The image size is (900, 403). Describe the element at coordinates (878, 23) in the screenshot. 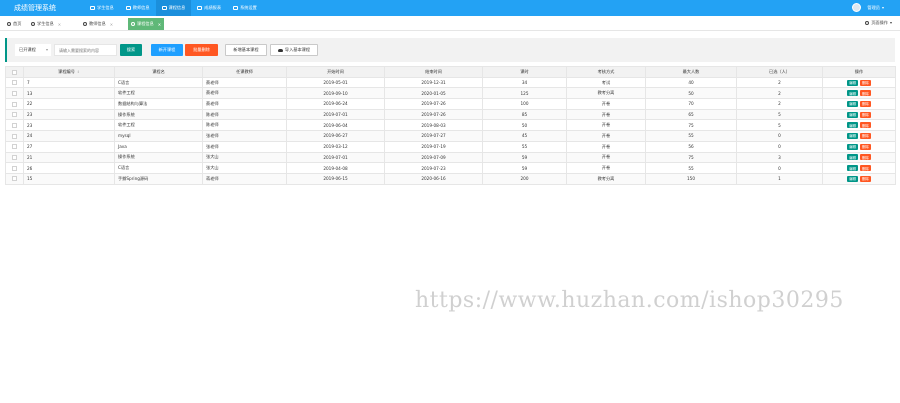

I see `page-operations-menu: 页面操作` at that location.